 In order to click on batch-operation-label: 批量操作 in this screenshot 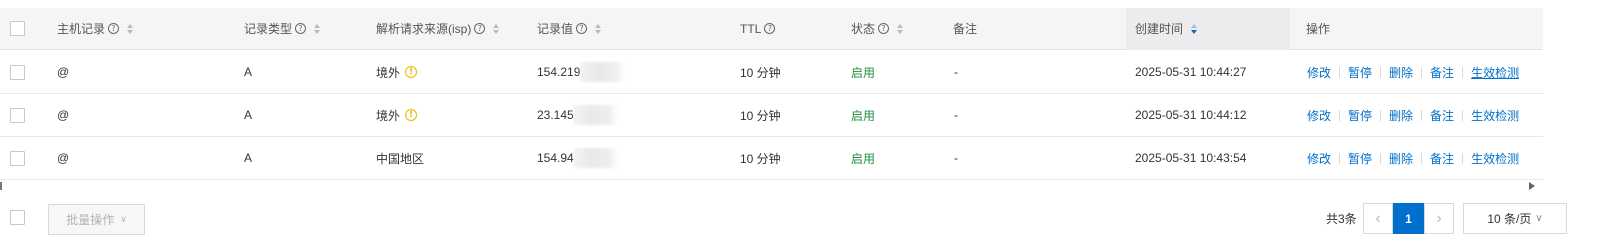, I will do `click(90, 220)`.